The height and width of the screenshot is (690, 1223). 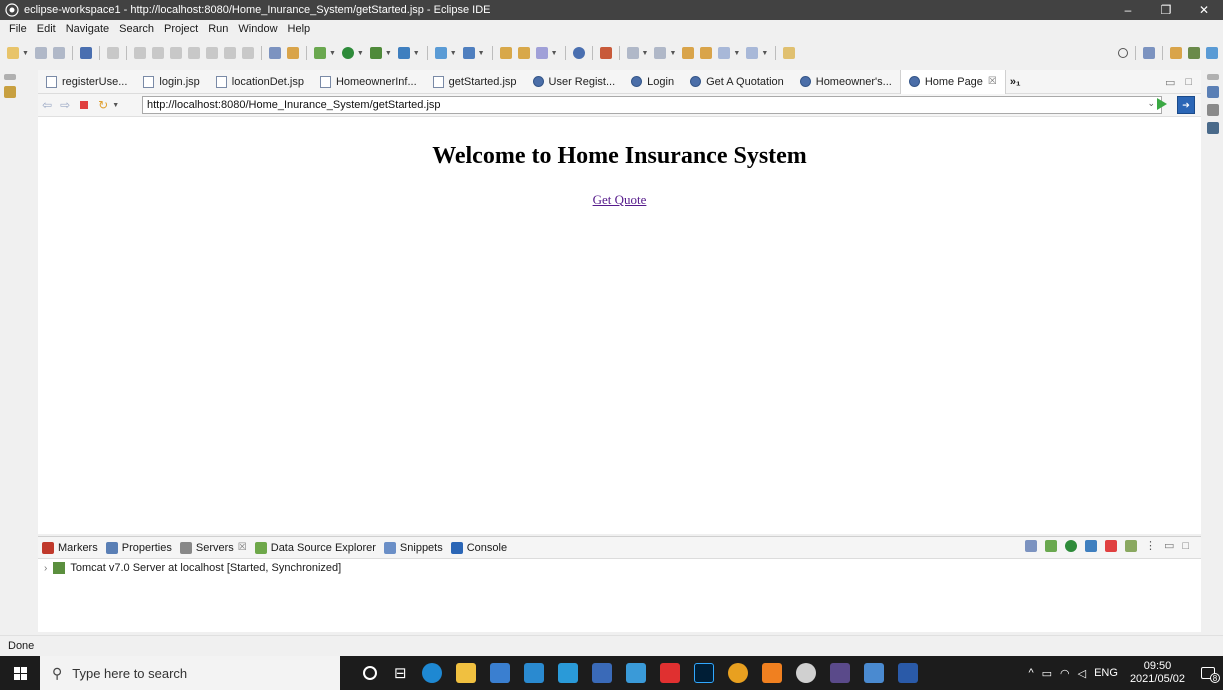 What do you see at coordinates (400, 673) in the screenshot?
I see `task-view-icon: ⊟` at bounding box center [400, 673].